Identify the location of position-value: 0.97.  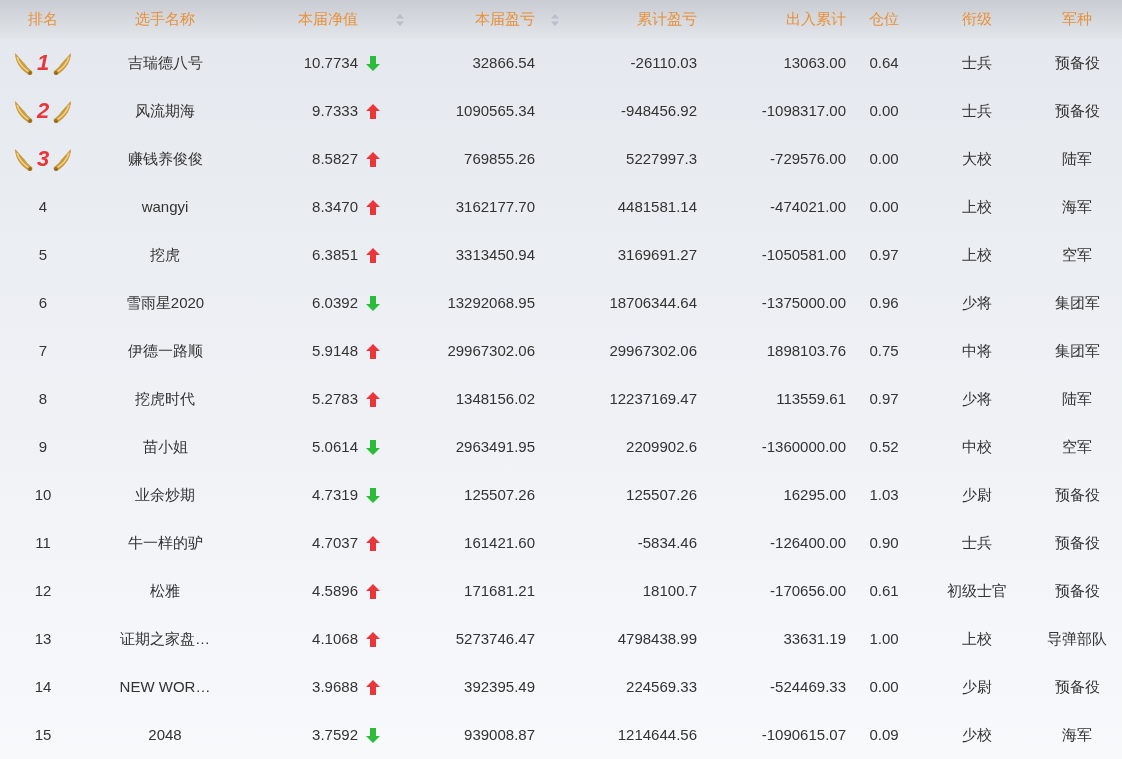
(884, 398).